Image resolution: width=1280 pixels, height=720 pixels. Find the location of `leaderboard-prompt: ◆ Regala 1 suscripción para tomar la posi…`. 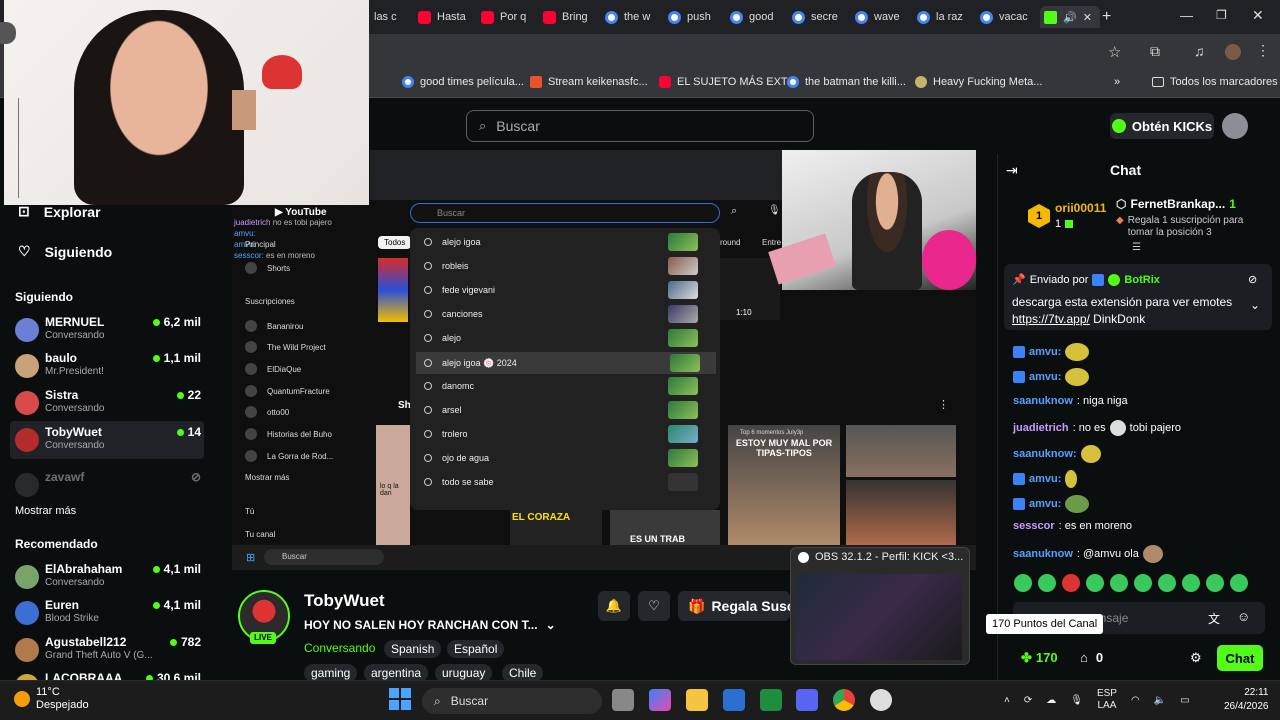

leaderboard-prompt: ◆ Regala 1 suscripción para tomar la posi… is located at coordinates (1186, 227).